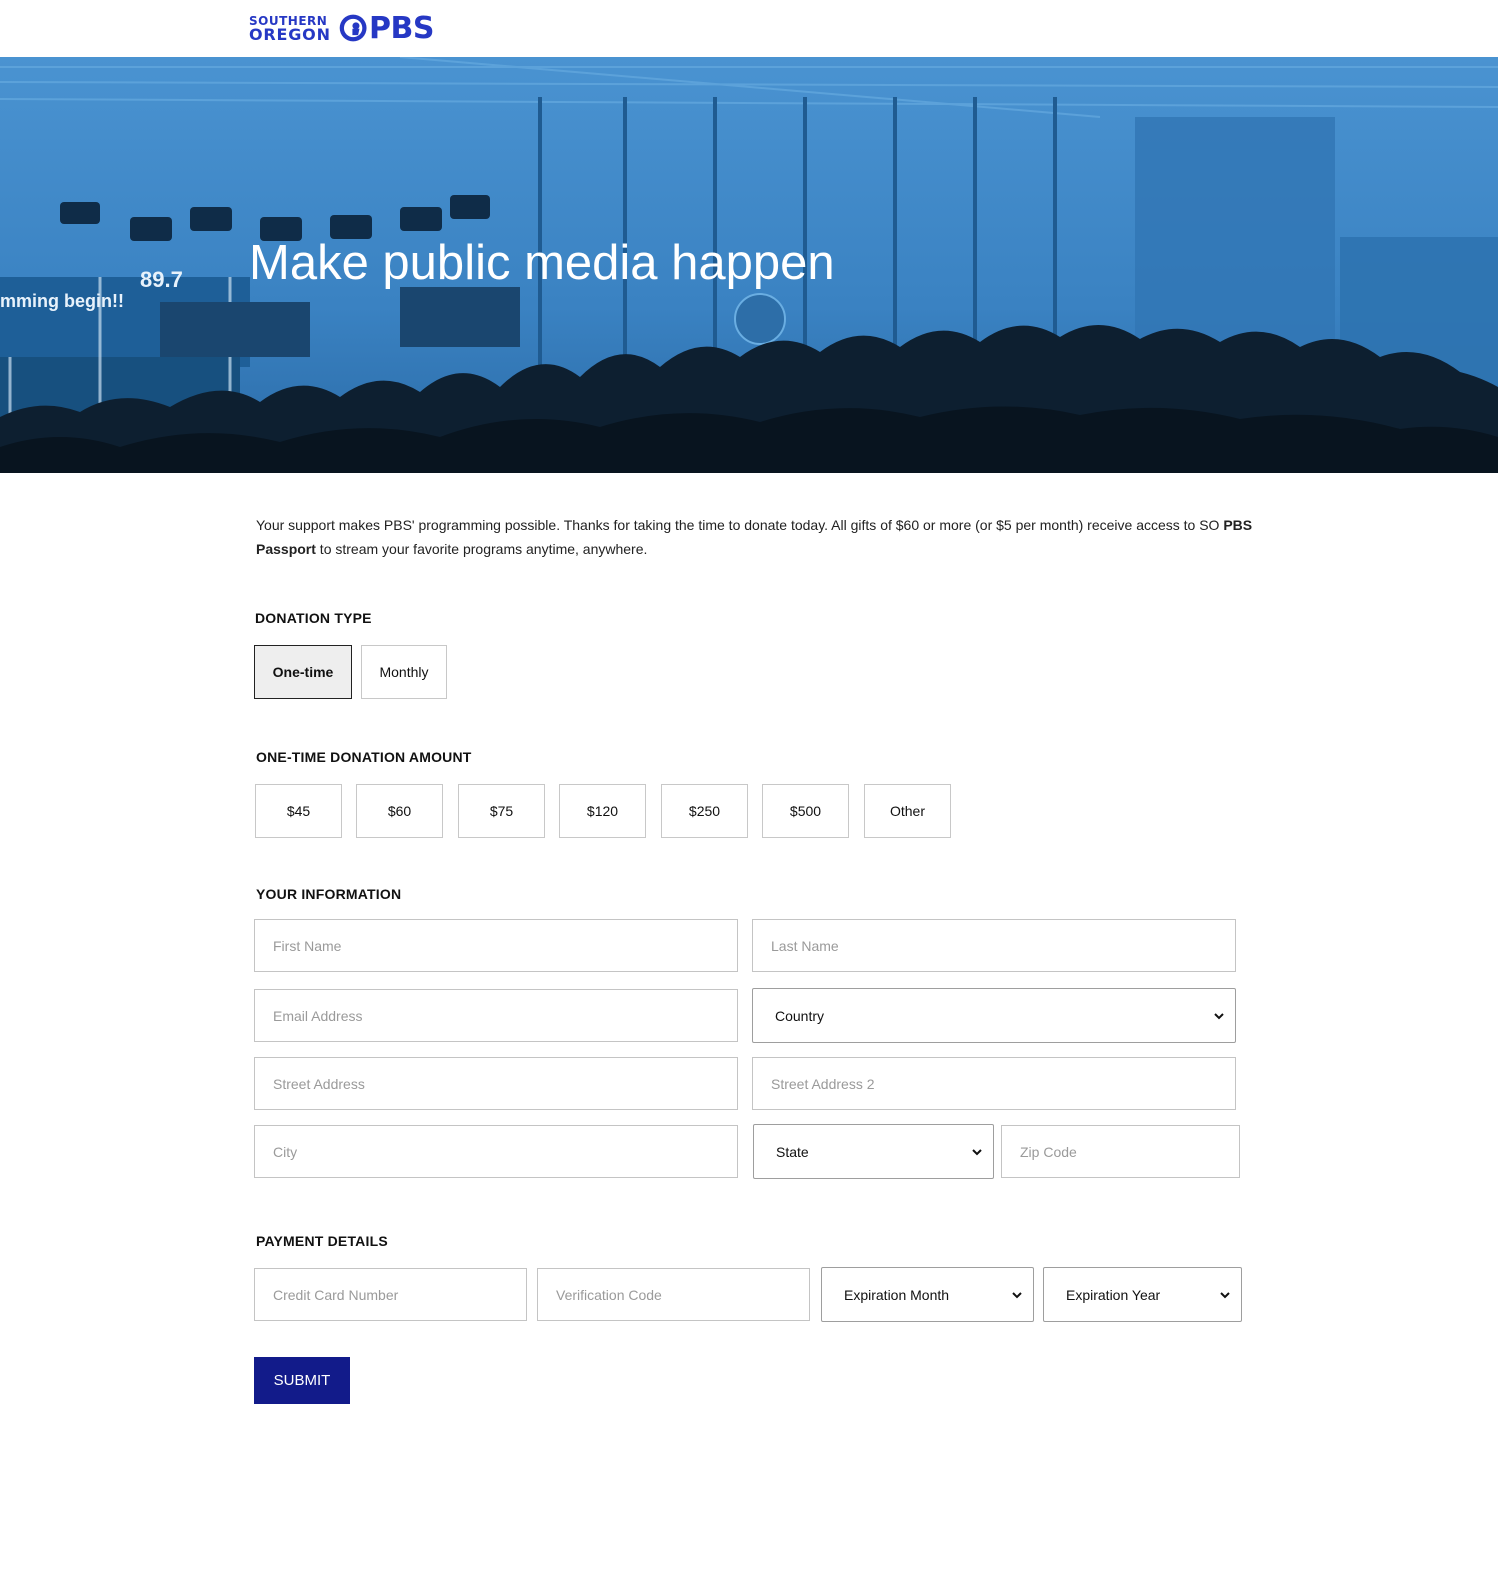 The width and height of the screenshot is (1506, 1576). Describe the element at coordinates (753, 28) in the screenshot. I see `site-header: SOUTHERN OREGON PBS` at that location.